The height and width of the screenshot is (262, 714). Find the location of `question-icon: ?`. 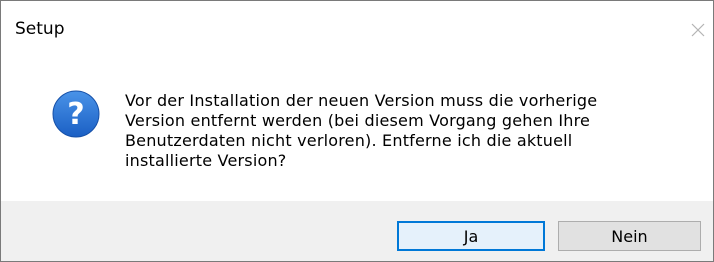

question-icon: ? is located at coordinates (76, 114).